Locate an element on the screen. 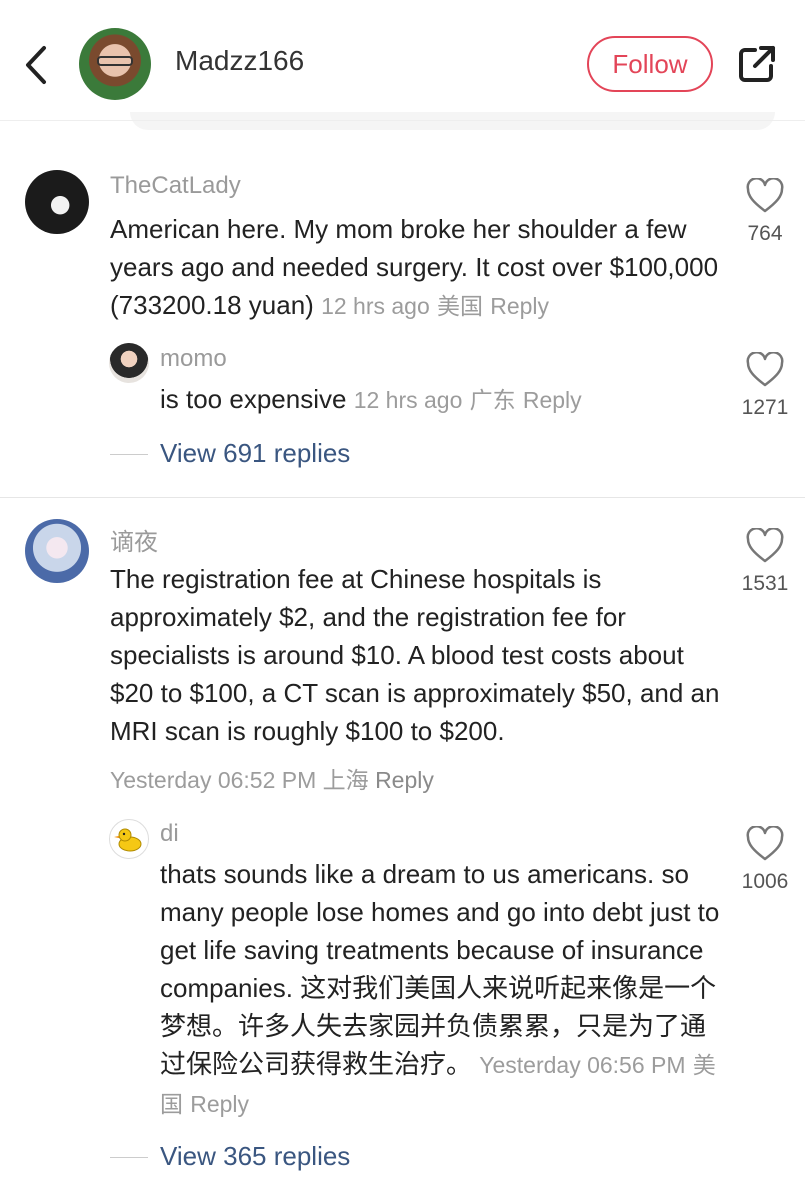 Image resolution: width=805 pixels, height=1200 pixels. back-button is located at coordinates (38, 65).